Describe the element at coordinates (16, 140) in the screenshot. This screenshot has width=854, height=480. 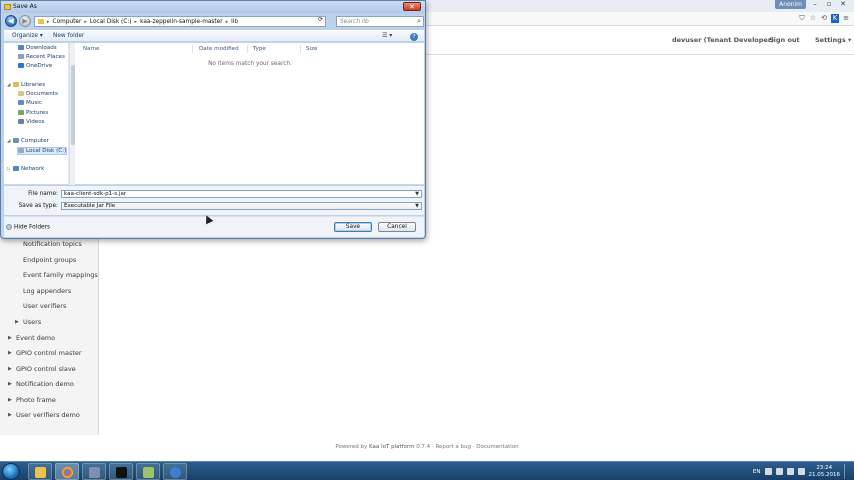
I see `computer-icon` at that location.